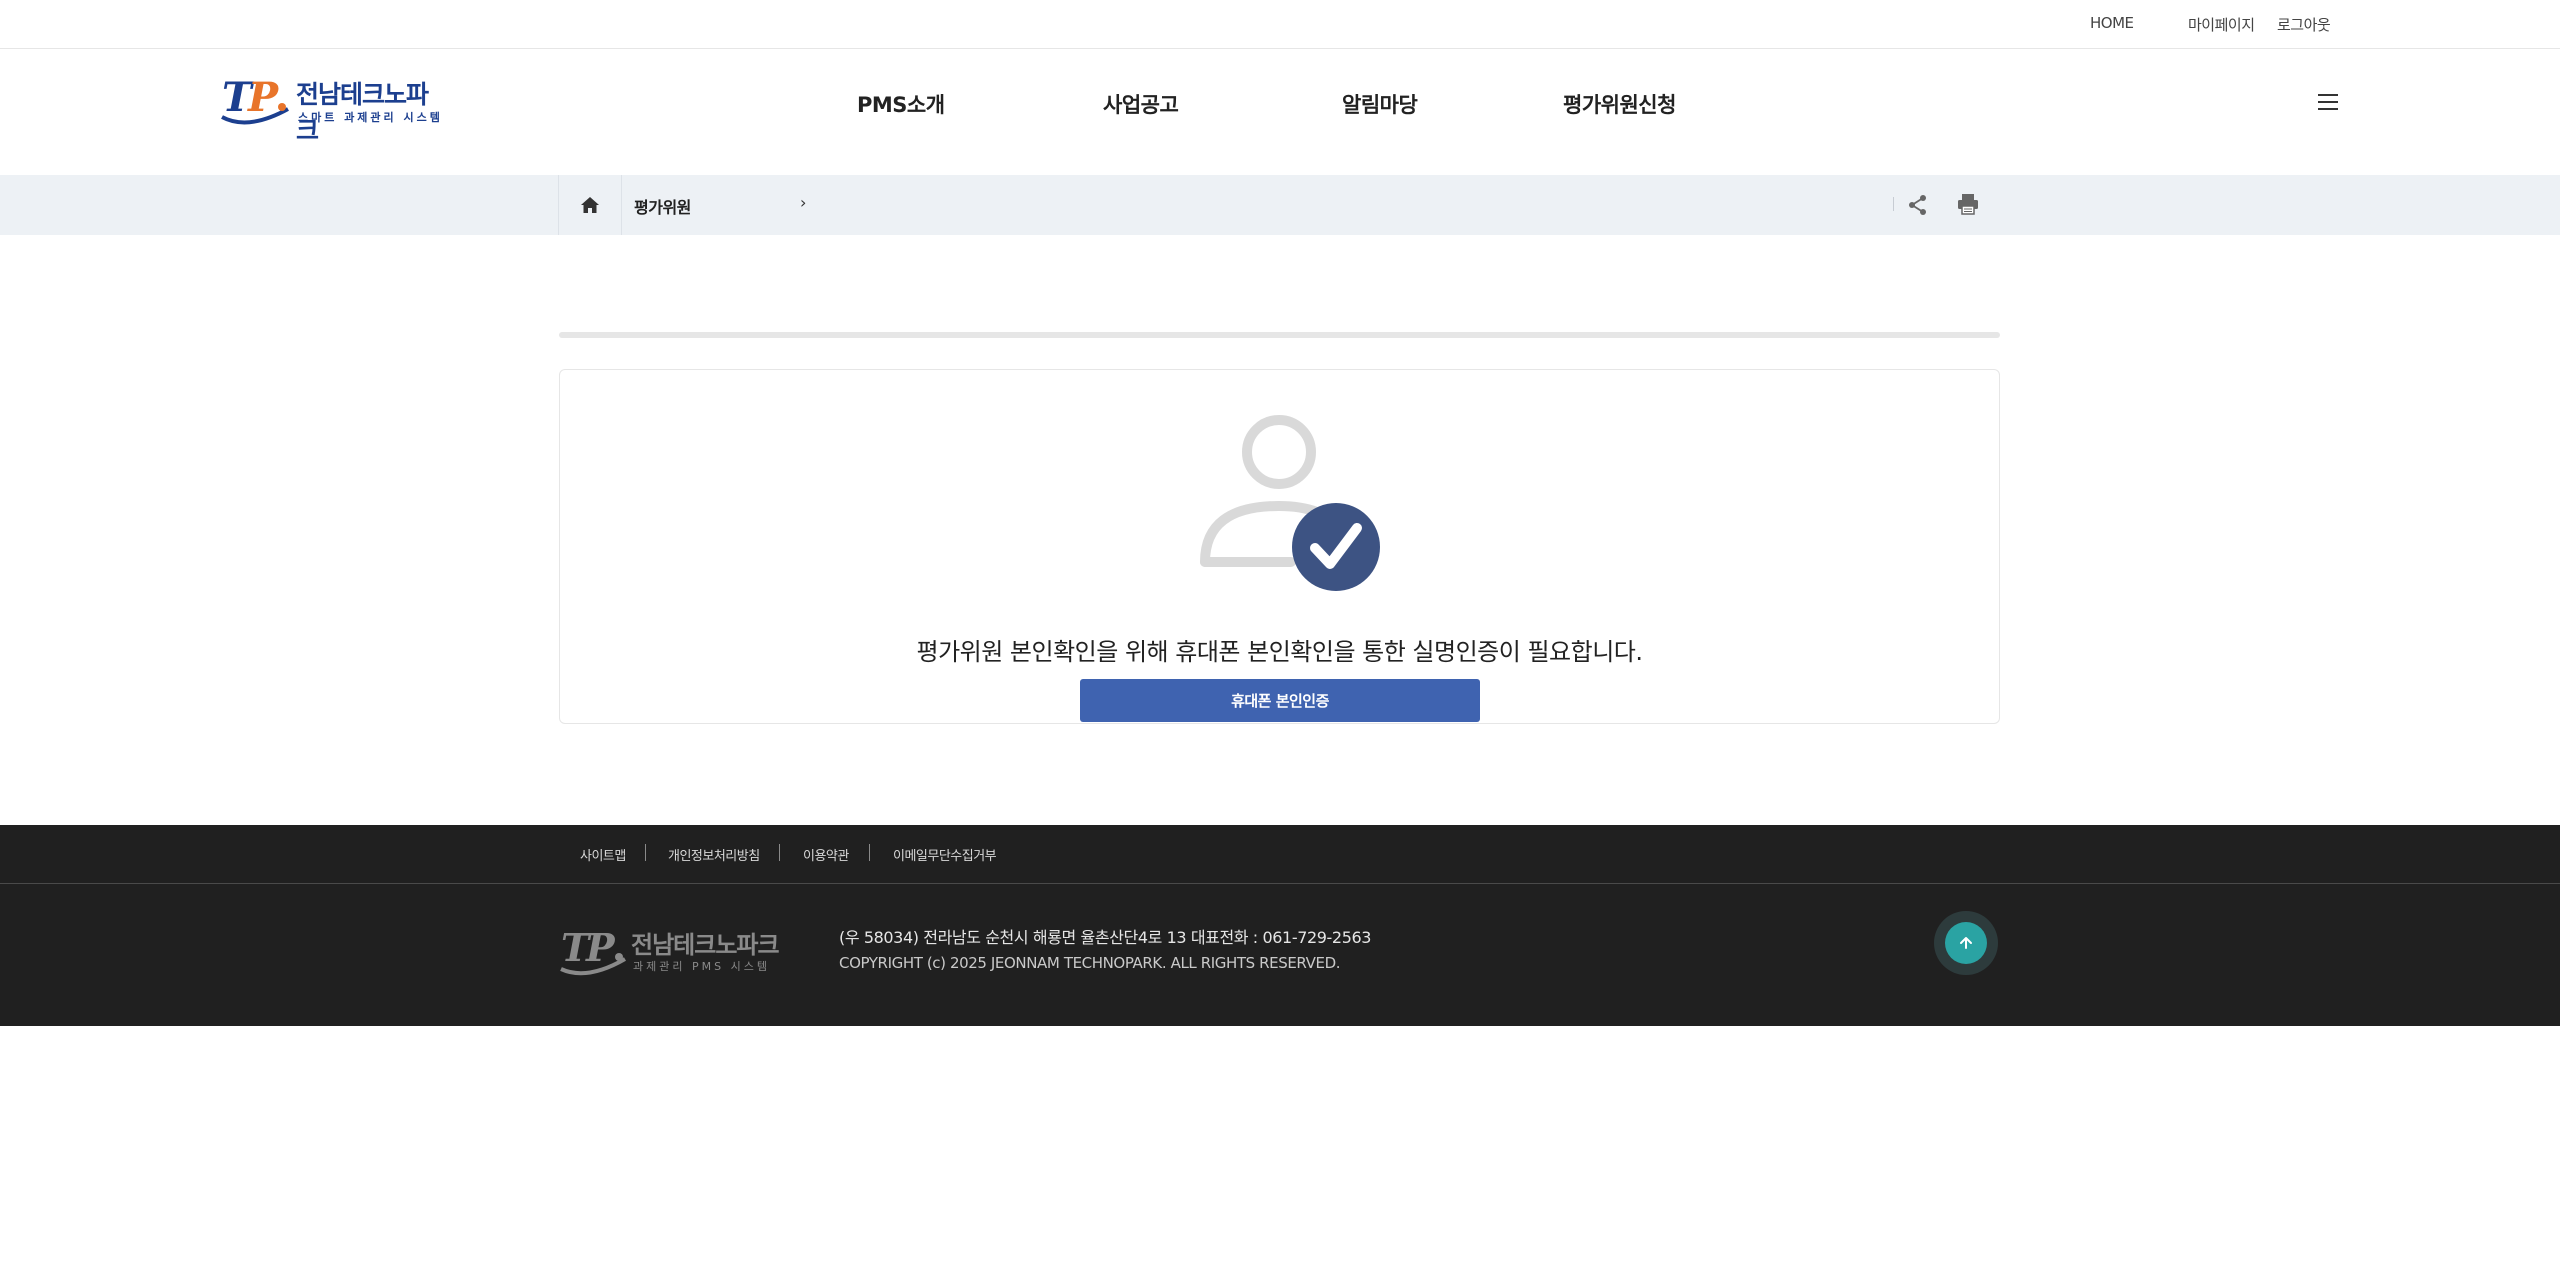 Image resolution: width=2560 pixels, height=1279 pixels. What do you see at coordinates (333, 109) in the screenshot?
I see `site-logo: T P 전남테크노파크 스마트 과제관리 시스템` at bounding box center [333, 109].